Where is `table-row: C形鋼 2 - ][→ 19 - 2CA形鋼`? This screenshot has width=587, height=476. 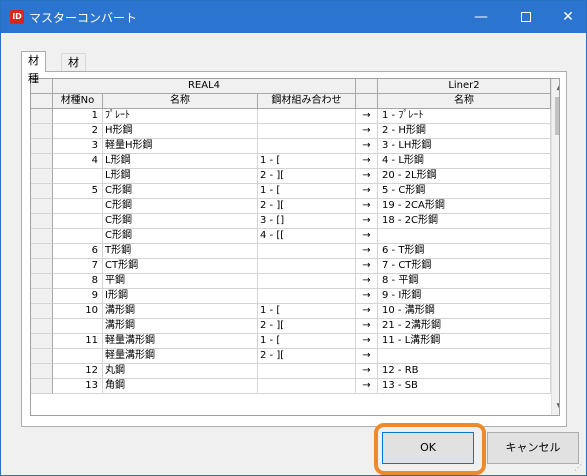
table-row: C形鋼 2 - ][→ 19 - 2CA形鋼 is located at coordinates (291, 206).